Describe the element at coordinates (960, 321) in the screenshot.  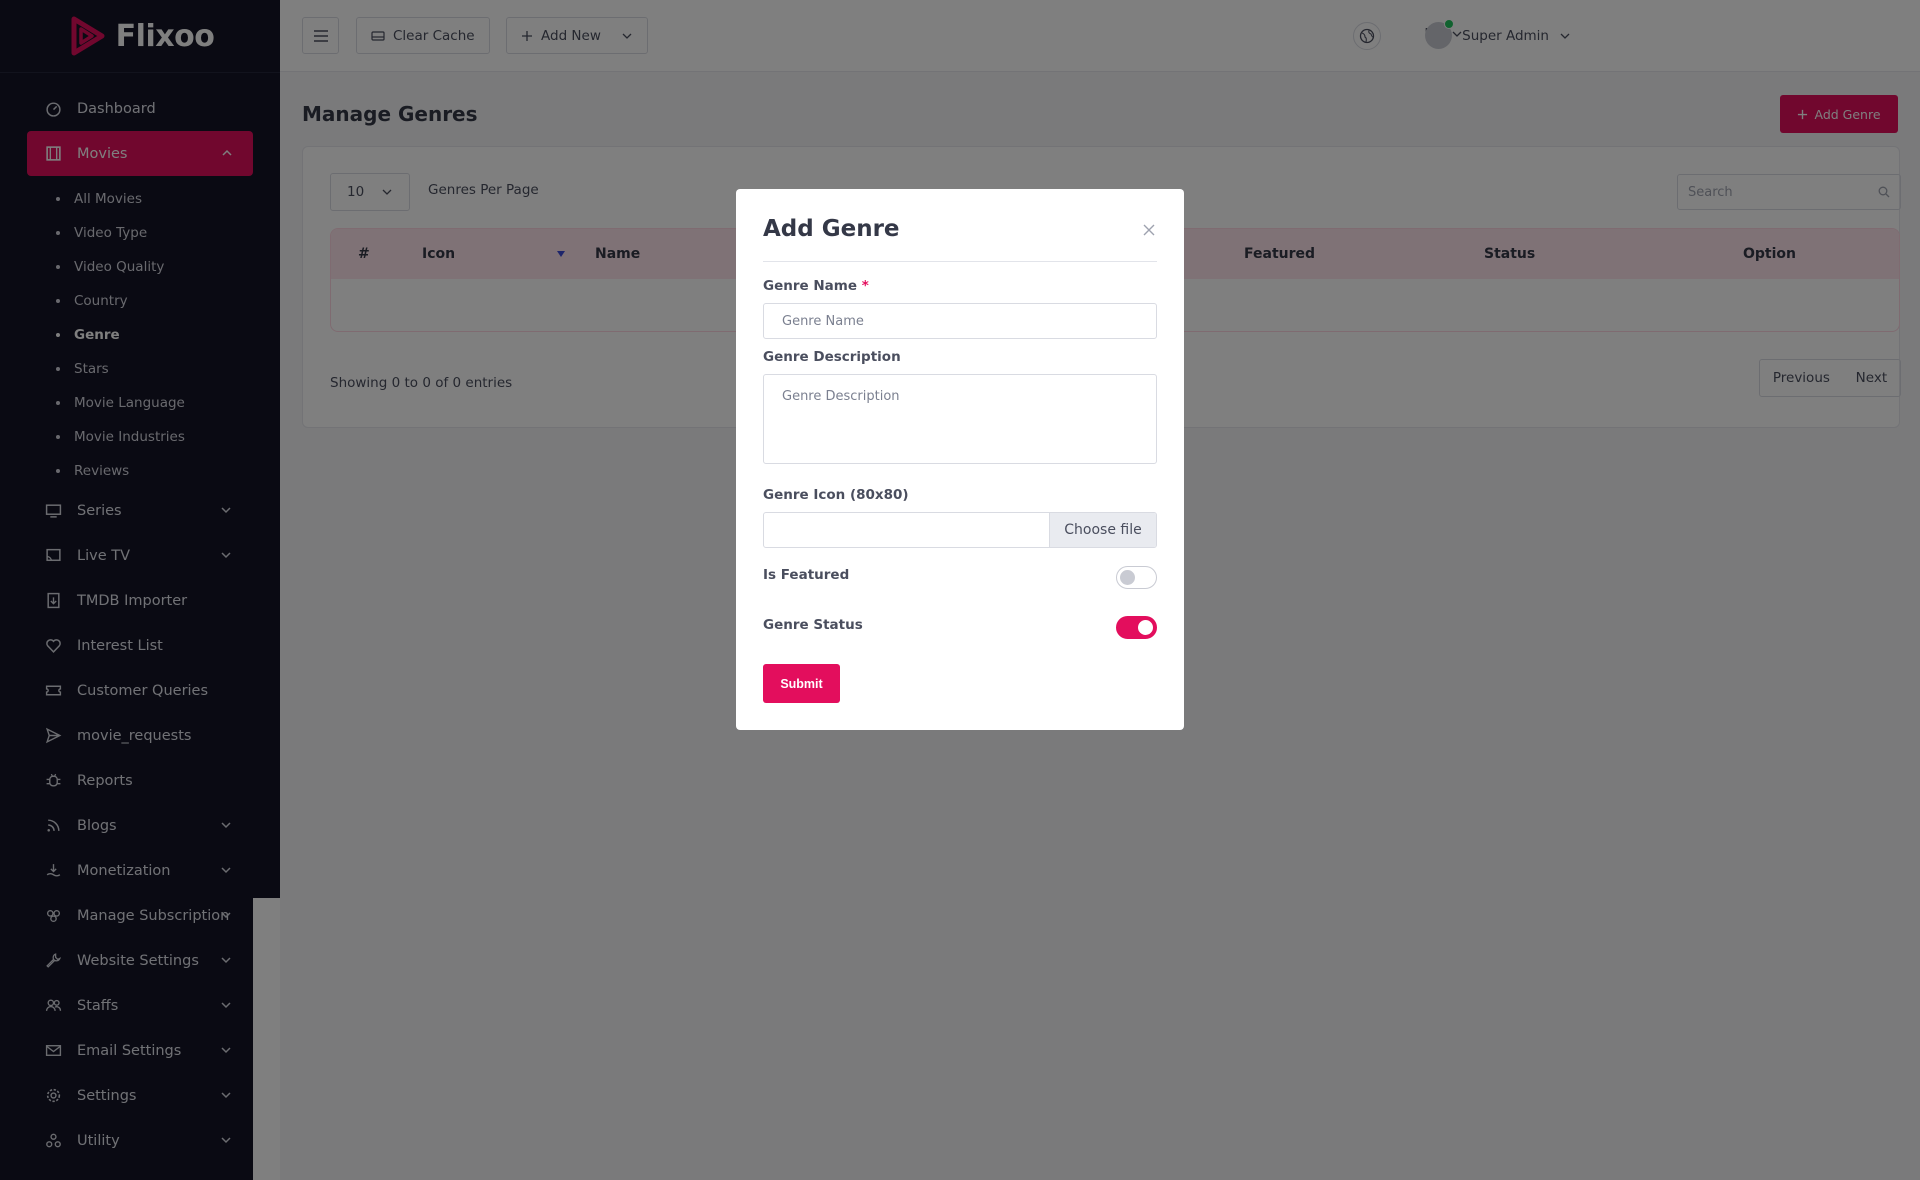
I see `genre-name-input` at that location.